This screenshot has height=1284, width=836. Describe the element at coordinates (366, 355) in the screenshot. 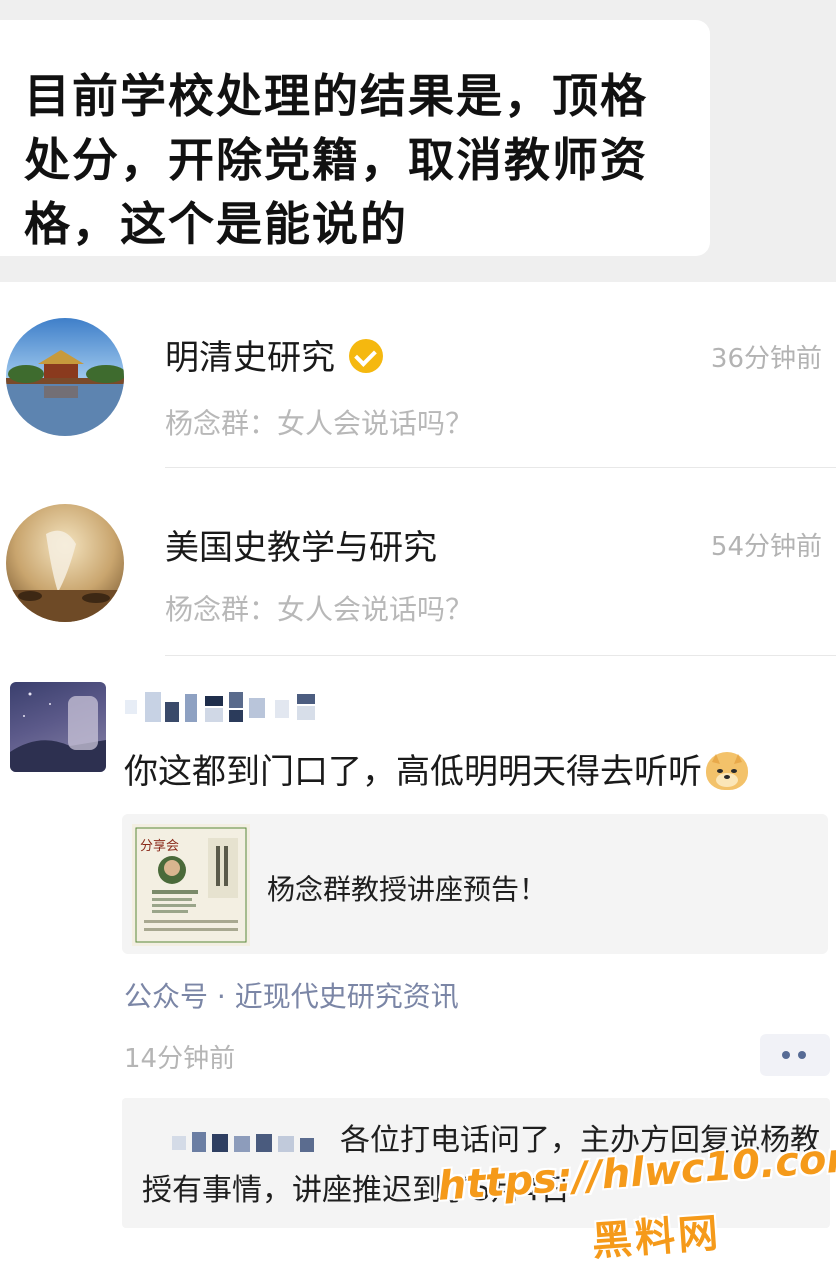

I see `verified-badge-icon` at that location.